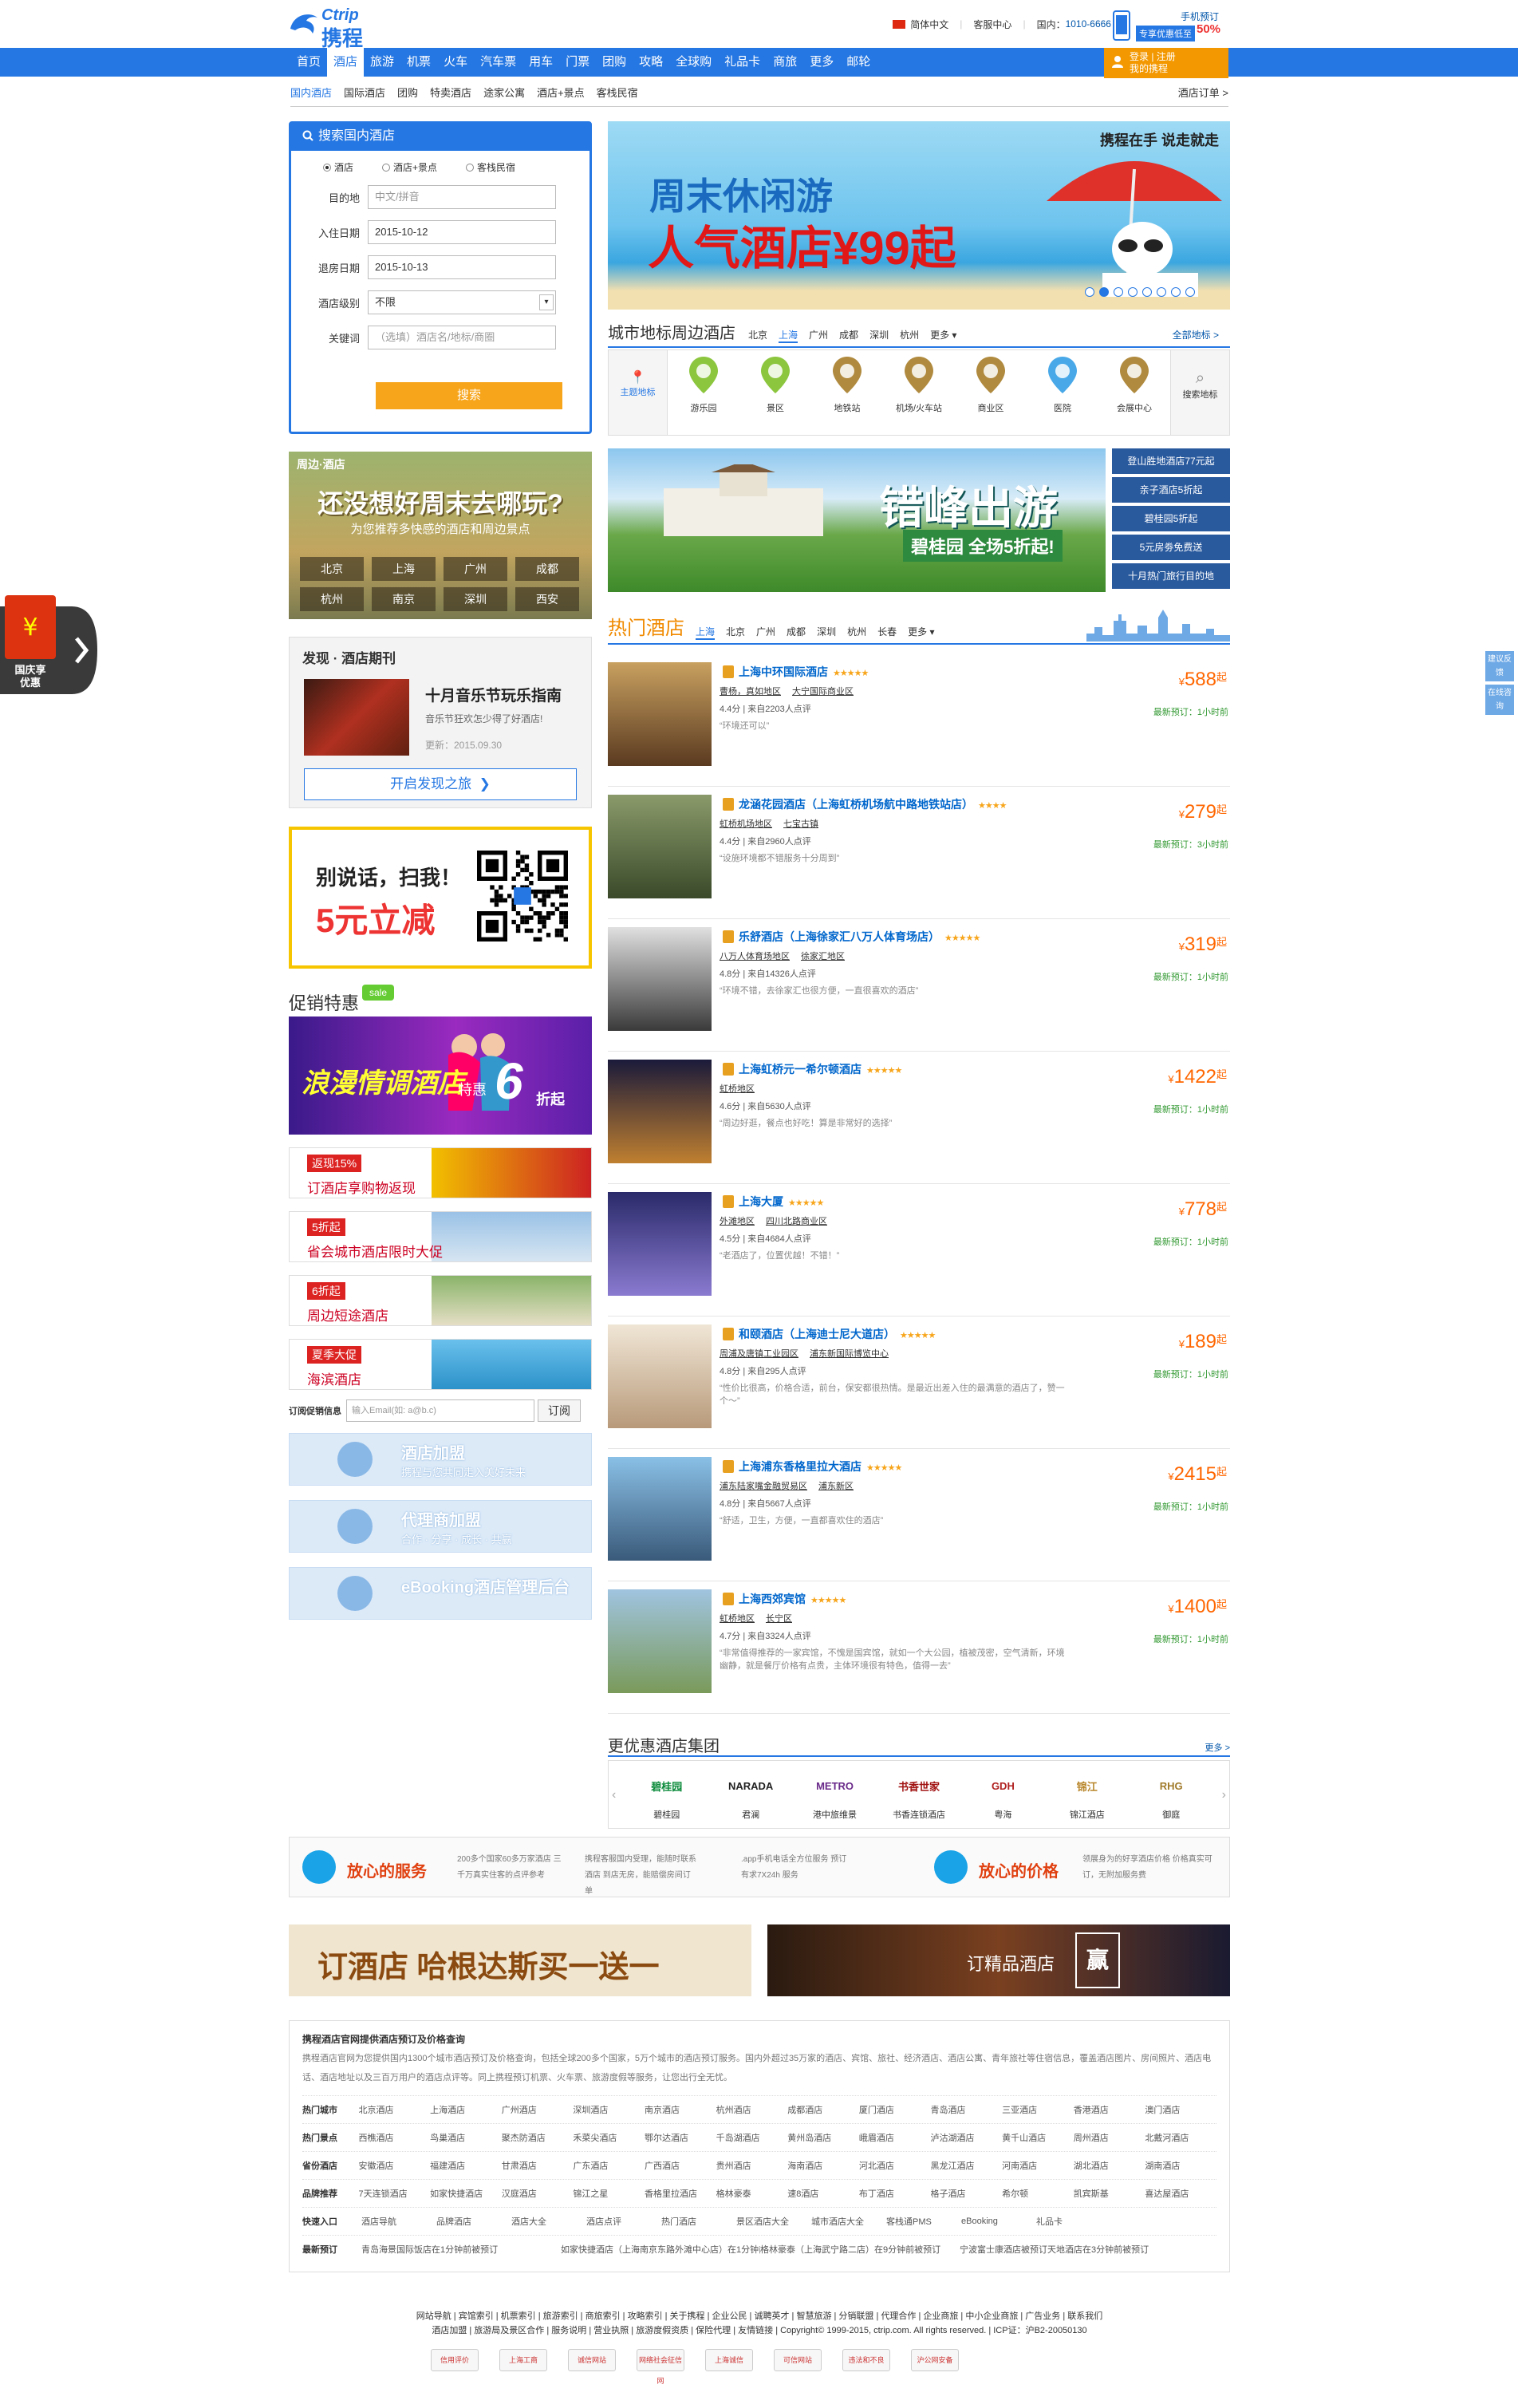 The width and height of the screenshot is (1518, 2408). I want to click on nav-item: 机票, so click(419, 62).